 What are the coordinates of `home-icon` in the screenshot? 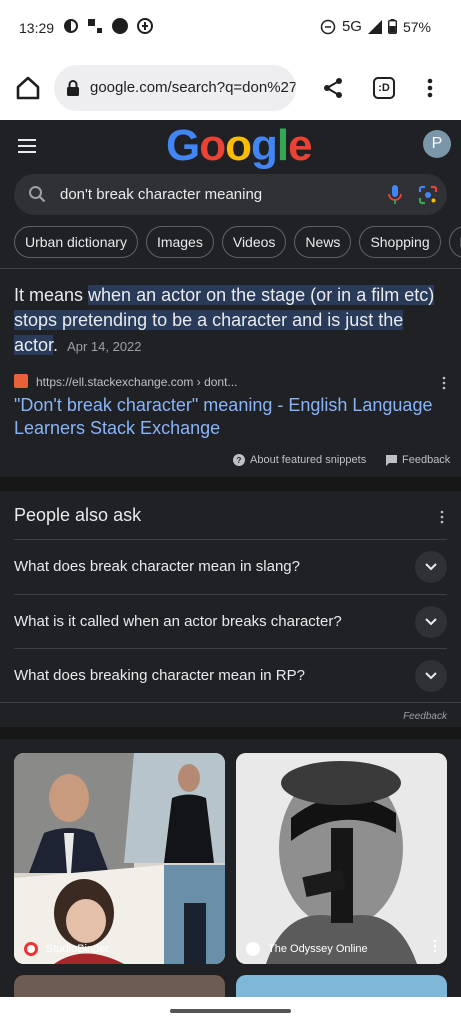 It's located at (28, 88).